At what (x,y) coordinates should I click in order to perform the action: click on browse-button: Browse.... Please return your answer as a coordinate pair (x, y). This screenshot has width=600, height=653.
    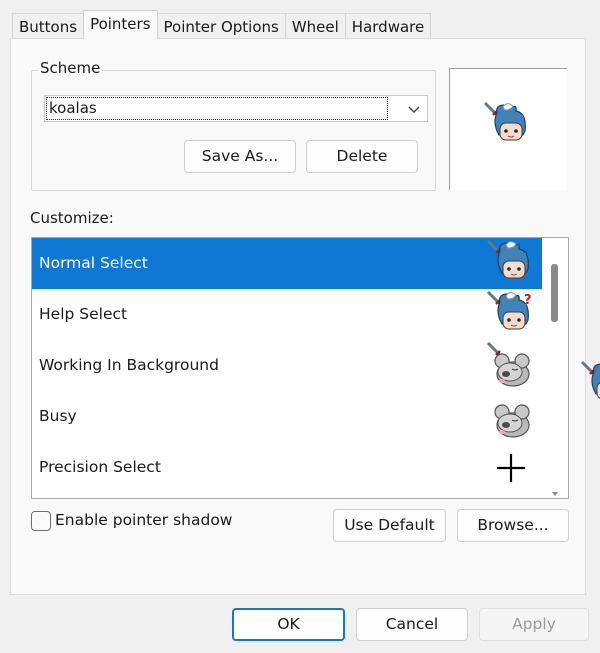
    Looking at the image, I should click on (513, 525).